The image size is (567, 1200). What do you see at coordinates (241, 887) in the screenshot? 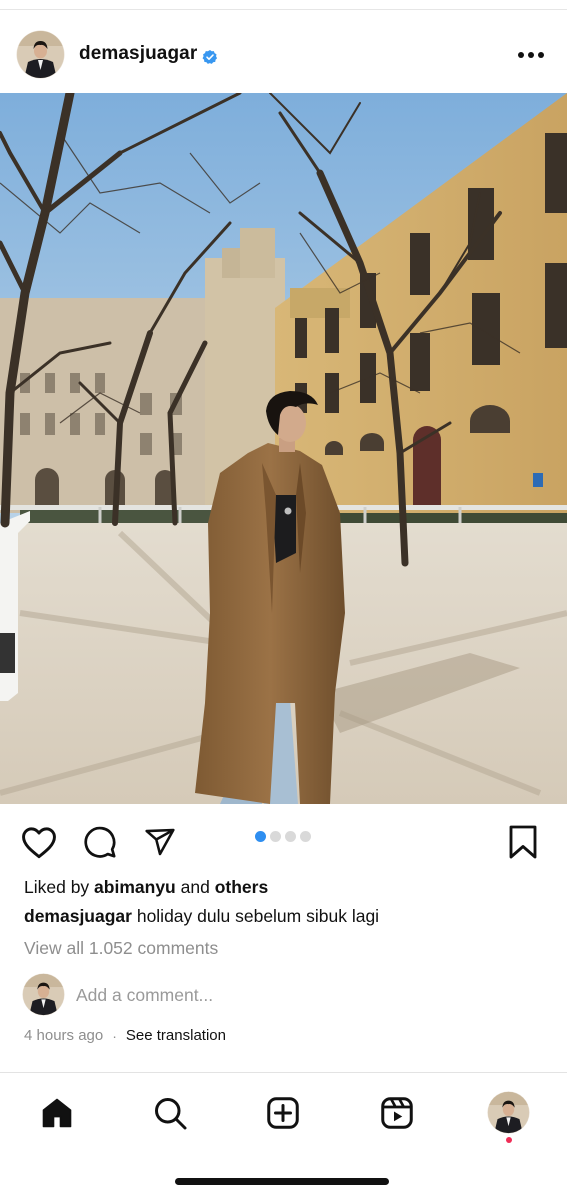
I see `liked-others-link: others` at bounding box center [241, 887].